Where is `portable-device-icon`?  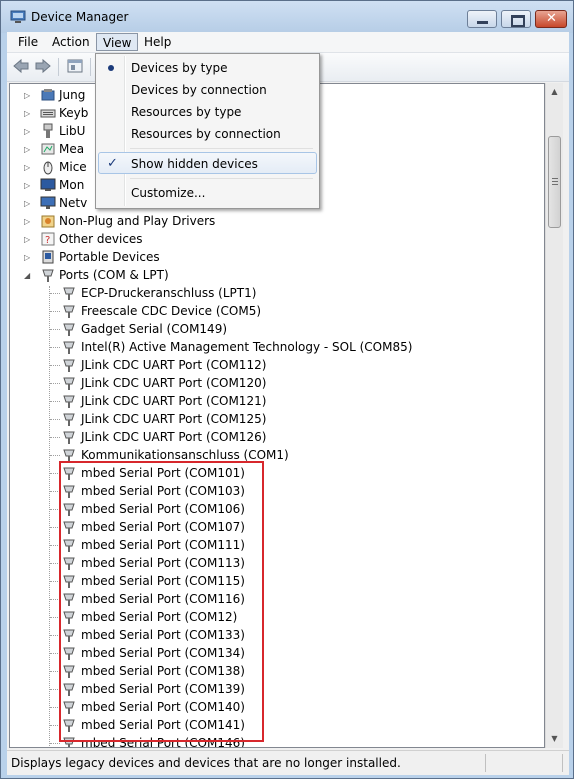
portable-device-icon is located at coordinates (48, 257).